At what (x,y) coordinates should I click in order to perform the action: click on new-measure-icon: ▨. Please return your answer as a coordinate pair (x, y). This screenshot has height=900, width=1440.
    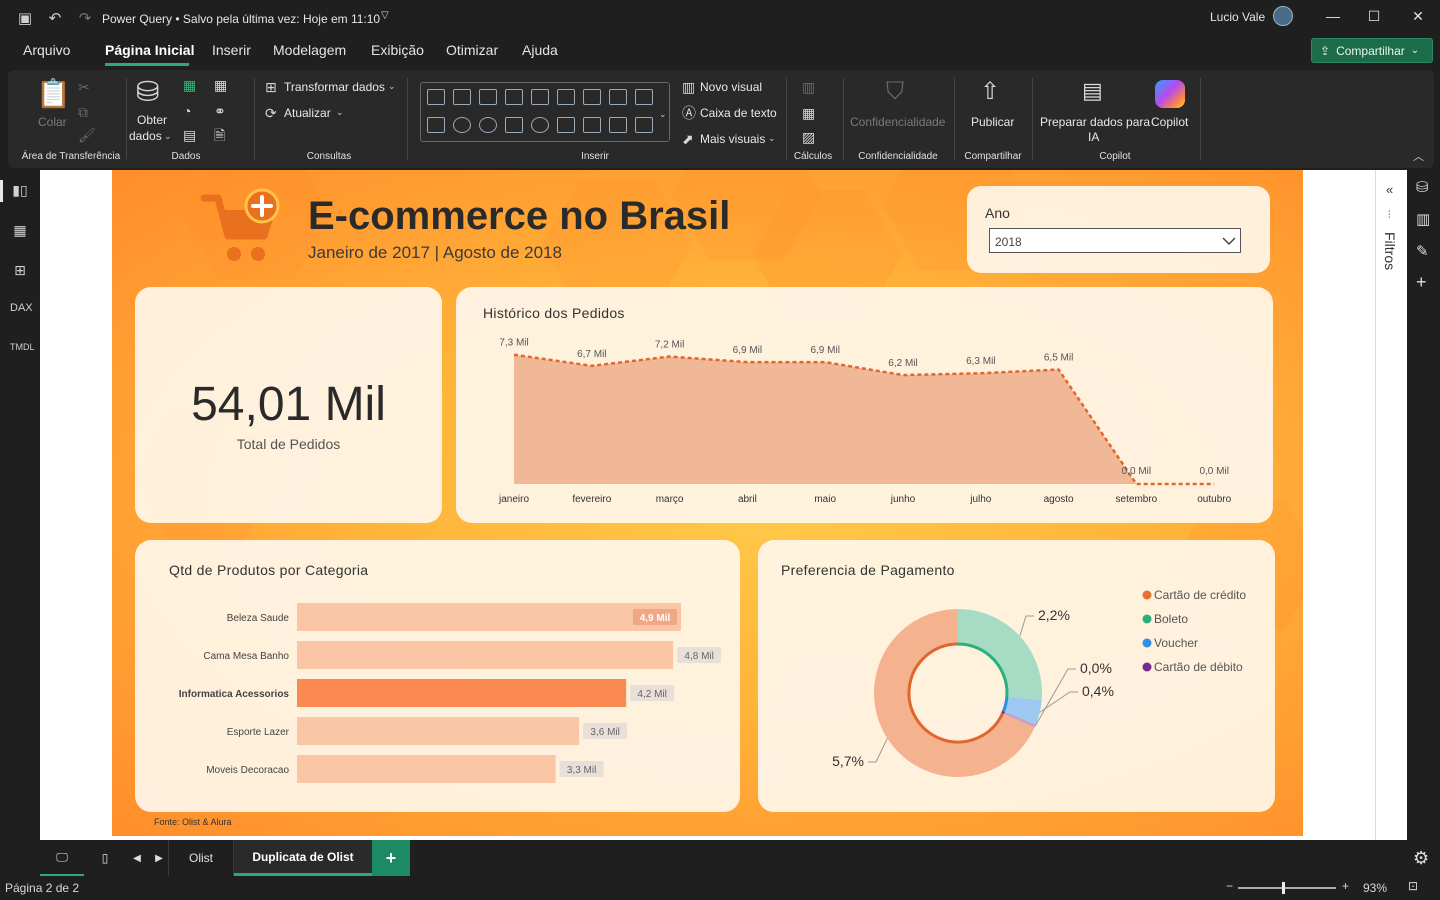
    Looking at the image, I should click on (808, 137).